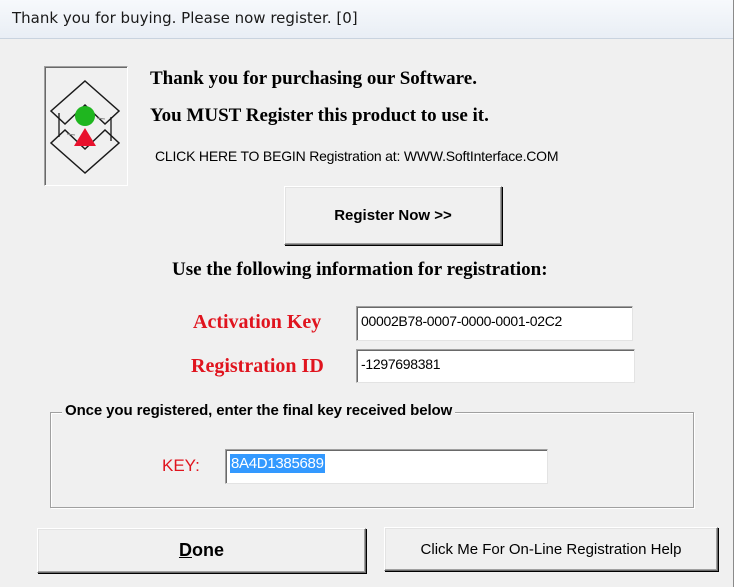  What do you see at coordinates (277, 463) in the screenshot?
I see `final-key-selected-text: 8A4D1385689` at bounding box center [277, 463].